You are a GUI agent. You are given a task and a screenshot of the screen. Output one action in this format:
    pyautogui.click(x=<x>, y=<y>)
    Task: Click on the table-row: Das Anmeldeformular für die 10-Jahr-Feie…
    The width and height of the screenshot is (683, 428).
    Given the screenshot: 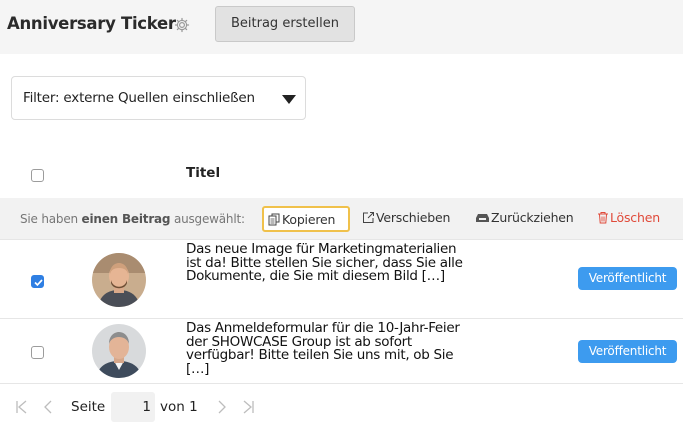 What is the action you would take?
    pyautogui.click(x=341, y=352)
    